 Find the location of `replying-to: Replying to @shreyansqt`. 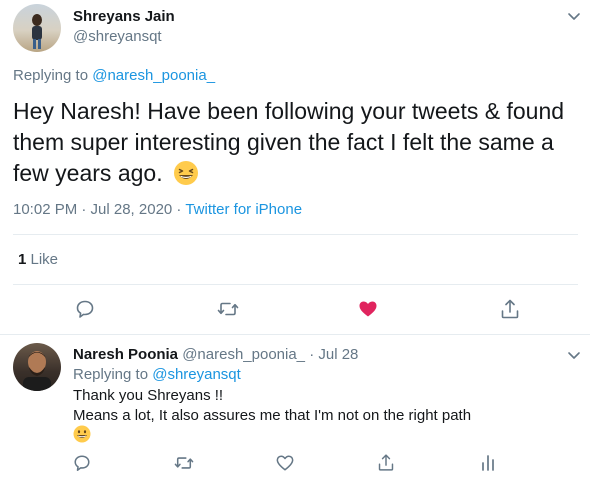

replying-to: Replying to @shreyansqt is located at coordinates (157, 374).